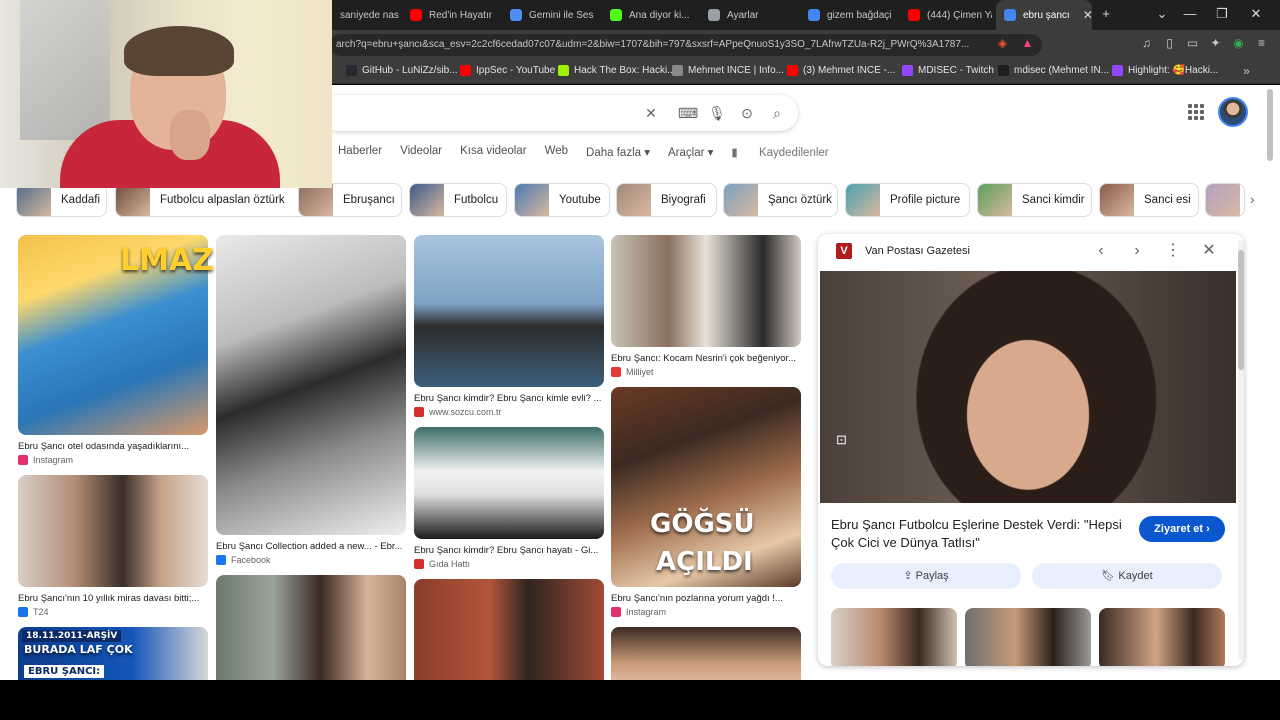 Image resolution: width=1280 pixels, height=720 pixels. Describe the element at coordinates (1270, 382) in the screenshot. I see `page-scrollbar` at that location.